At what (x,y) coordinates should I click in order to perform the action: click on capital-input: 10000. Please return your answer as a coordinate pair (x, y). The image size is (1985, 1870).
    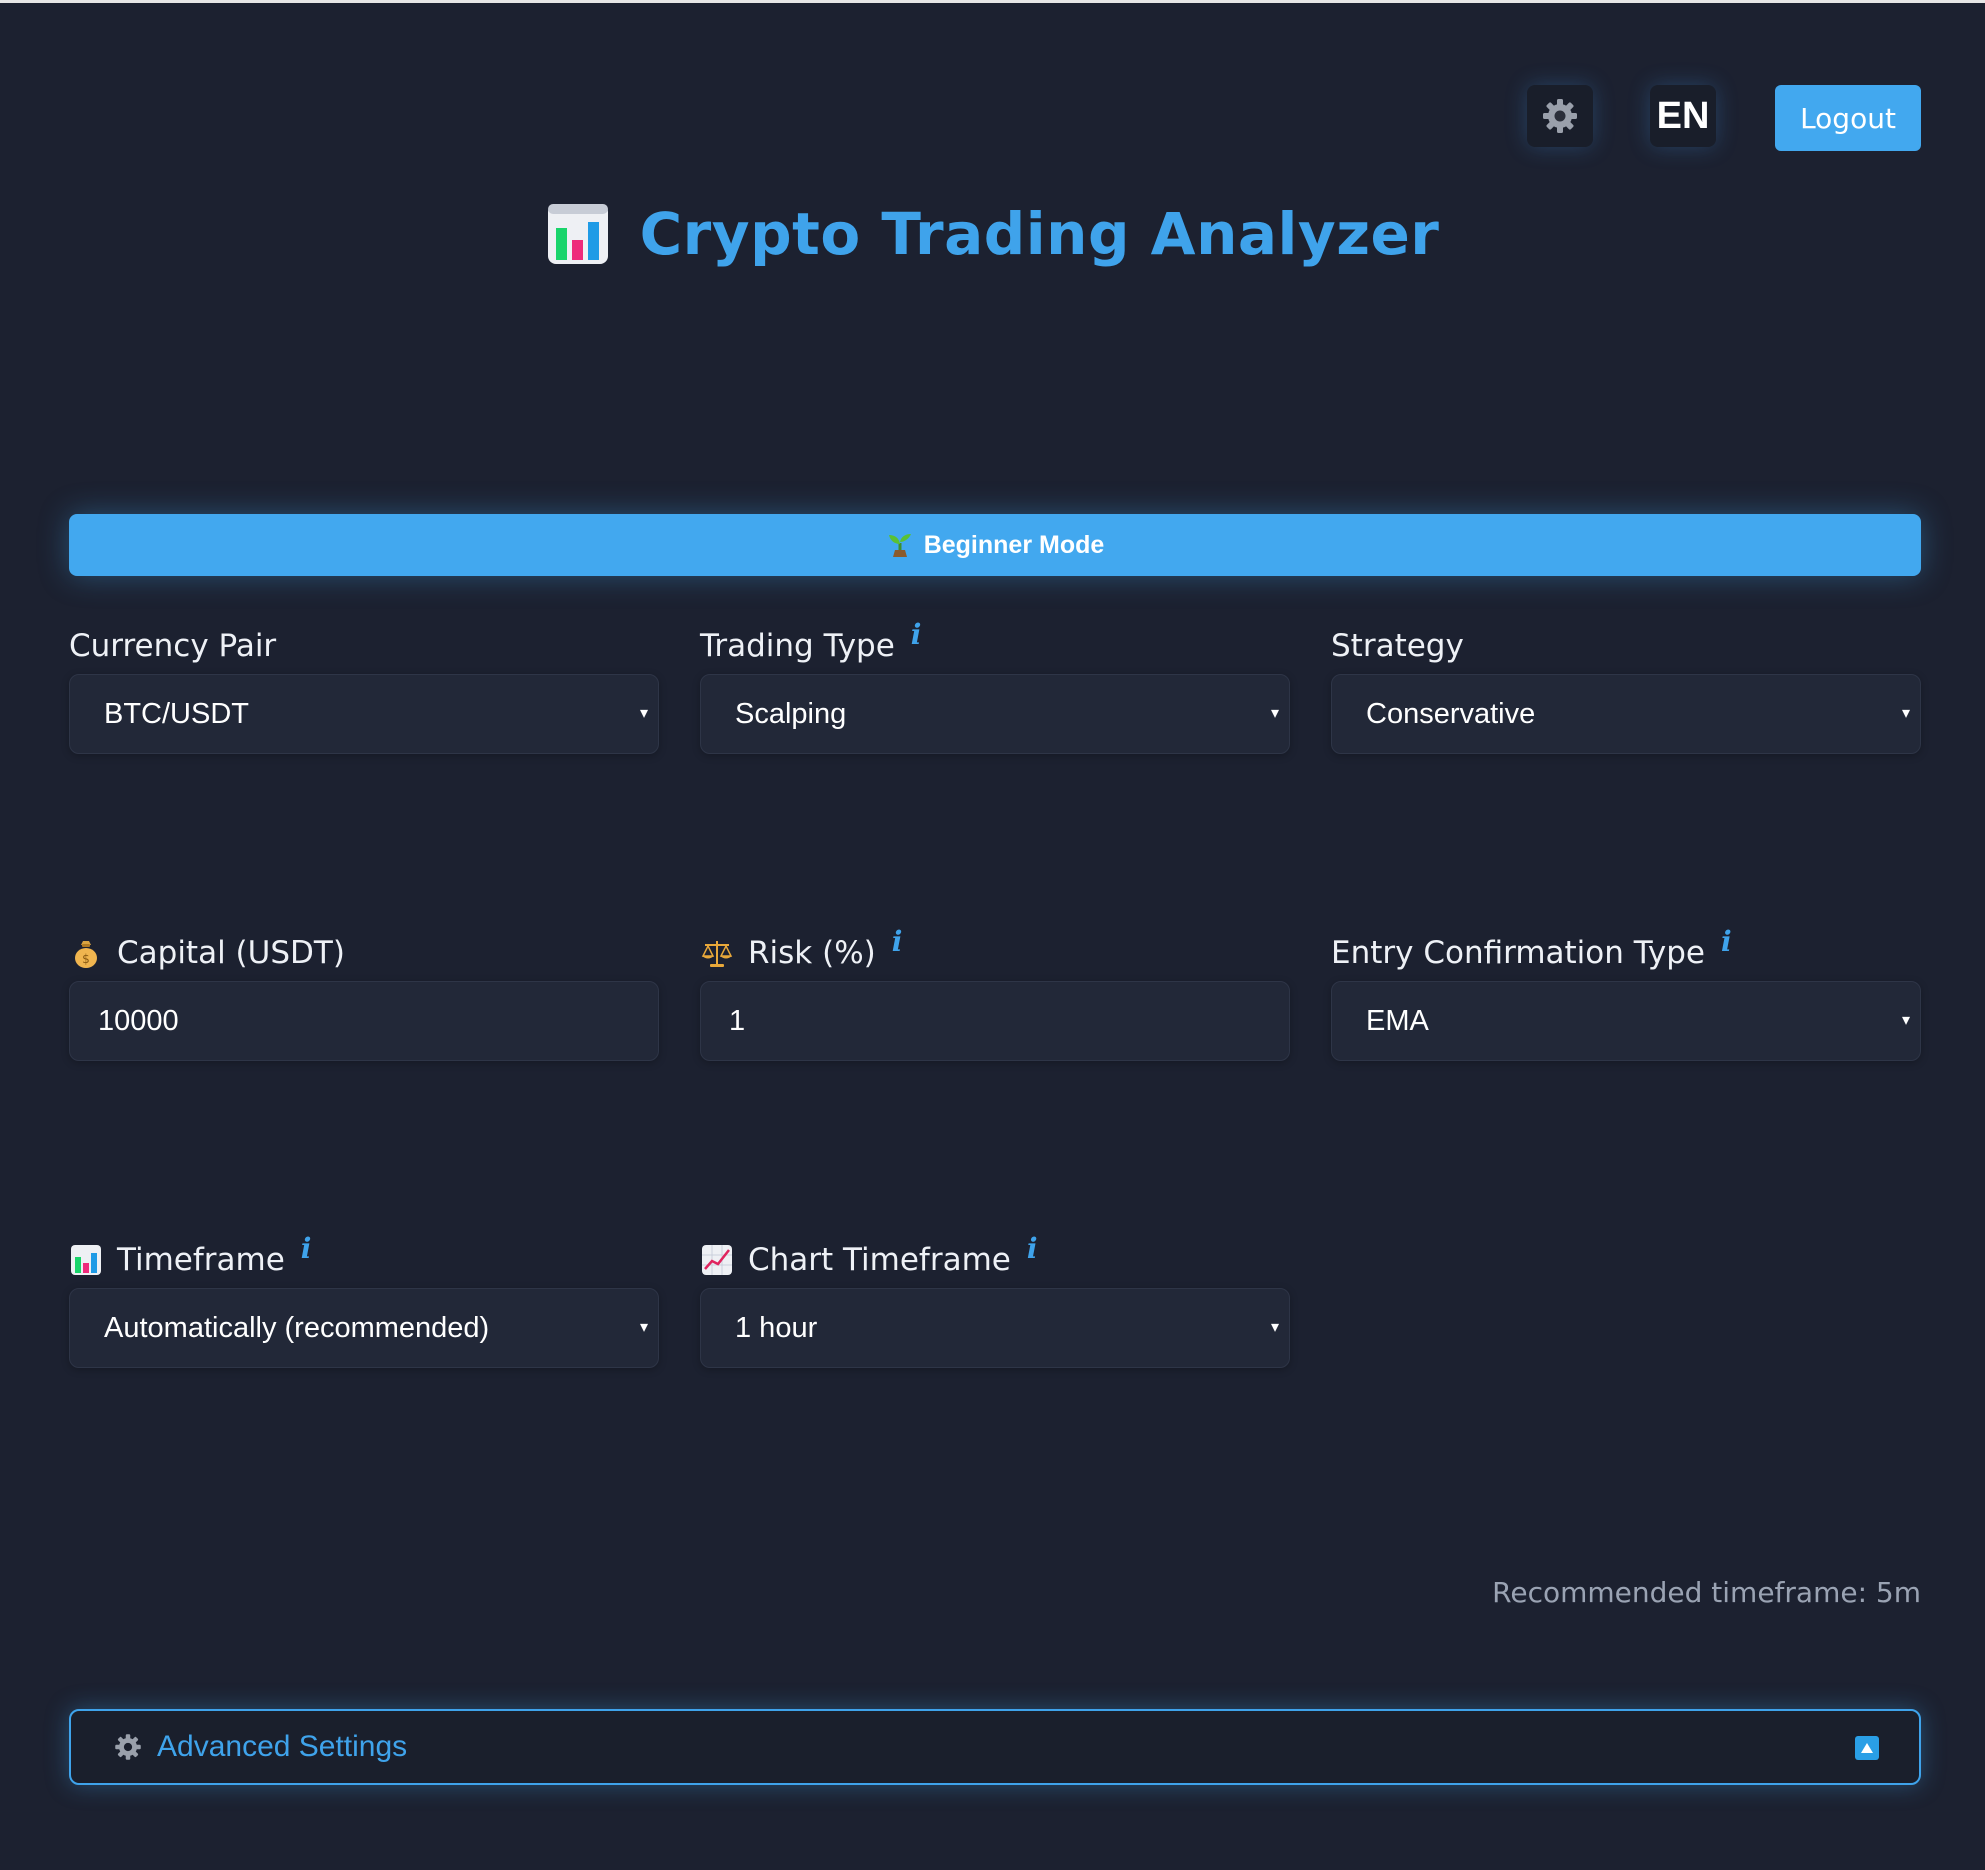
    Looking at the image, I should click on (364, 1021).